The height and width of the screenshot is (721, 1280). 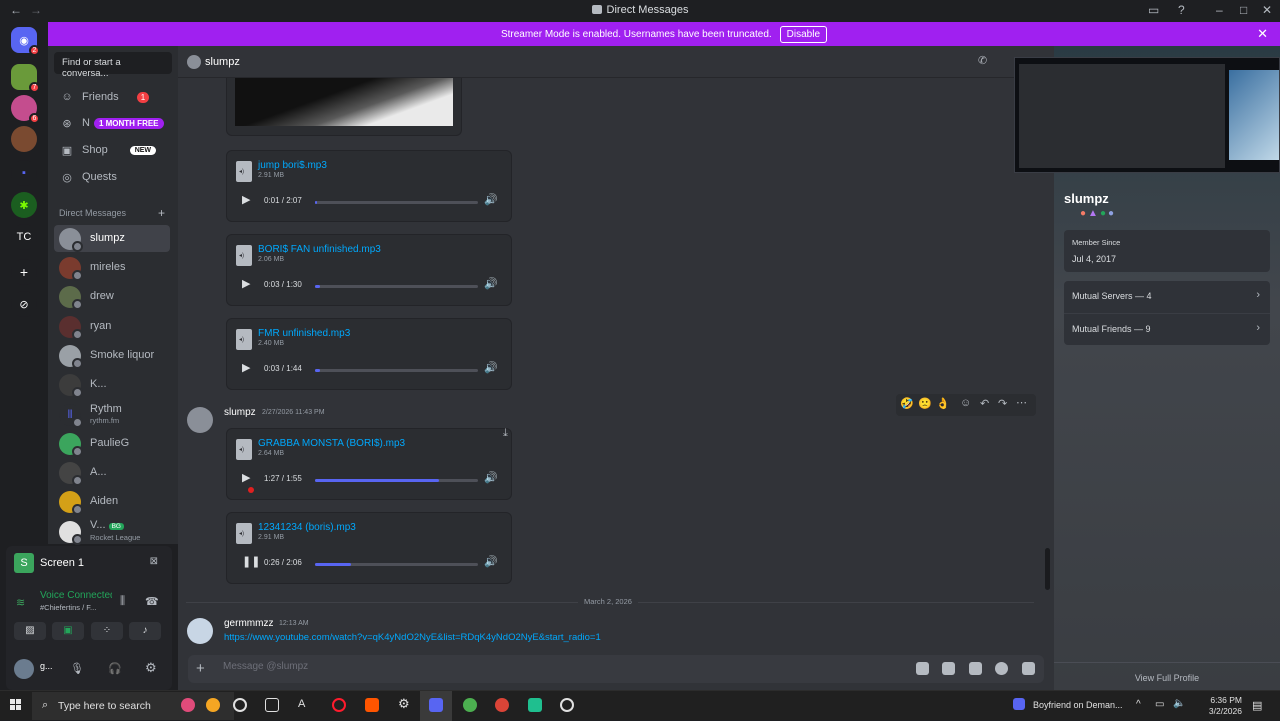 I want to click on dm-item: ryan, so click(x=112, y=326).